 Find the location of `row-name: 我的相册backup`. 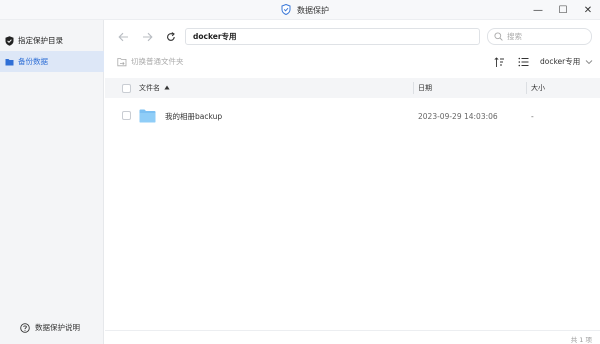

row-name: 我的相册backup is located at coordinates (193, 116).